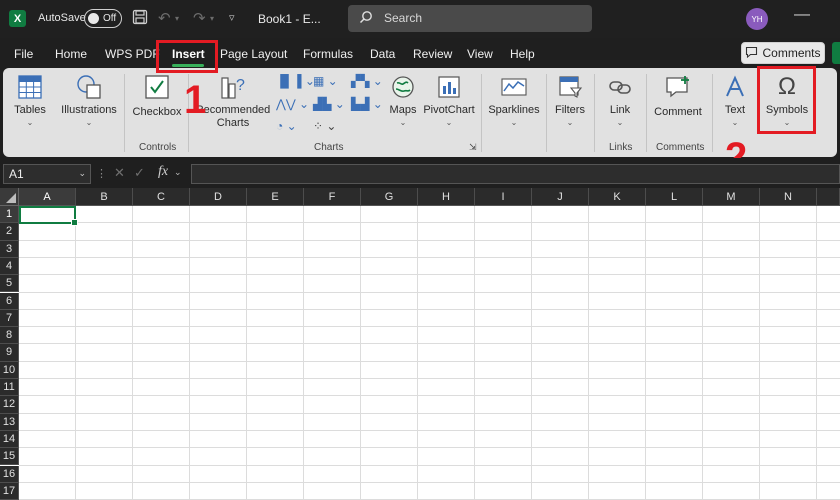  Describe the element at coordinates (132, 54) in the screenshot. I see `tab-wps-pdf: WPS PDF` at that location.